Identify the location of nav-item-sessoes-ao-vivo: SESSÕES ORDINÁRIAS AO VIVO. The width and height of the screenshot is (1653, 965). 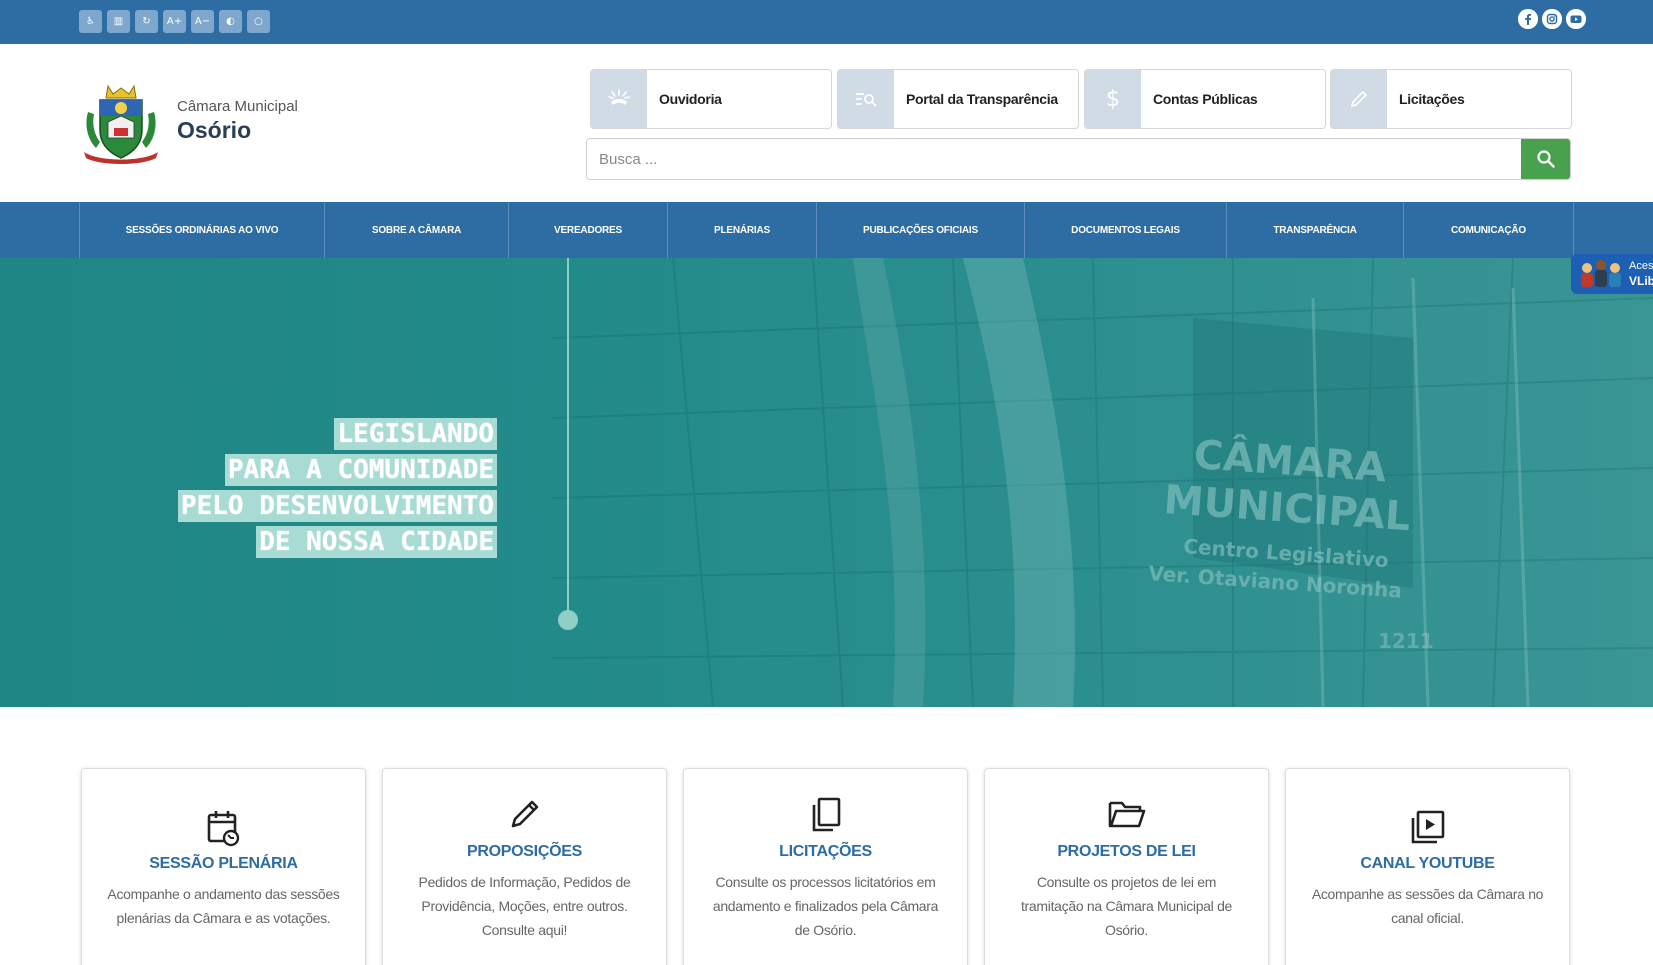
(202, 230).